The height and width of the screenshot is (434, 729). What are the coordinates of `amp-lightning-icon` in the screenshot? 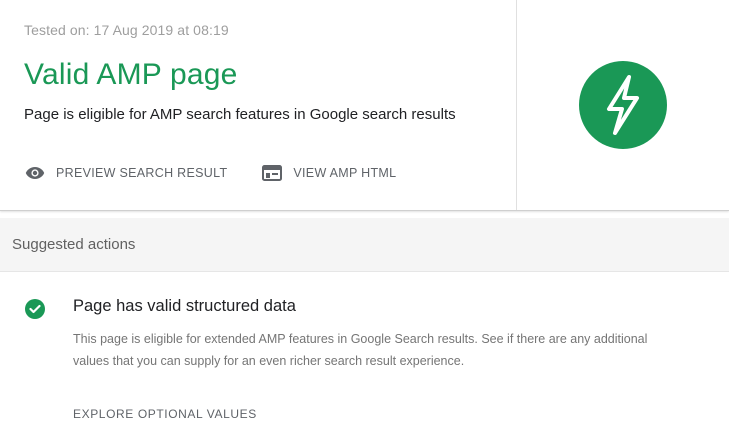 It's located at (622, 105).